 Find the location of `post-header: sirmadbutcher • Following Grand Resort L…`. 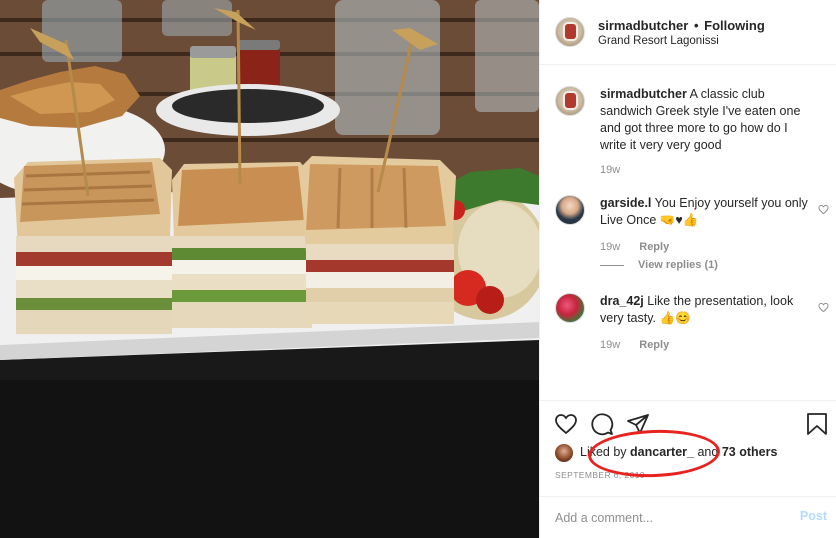

post-header: sirmadbutcher • Following Grand Resort L… is located at coordinates (688, 32).